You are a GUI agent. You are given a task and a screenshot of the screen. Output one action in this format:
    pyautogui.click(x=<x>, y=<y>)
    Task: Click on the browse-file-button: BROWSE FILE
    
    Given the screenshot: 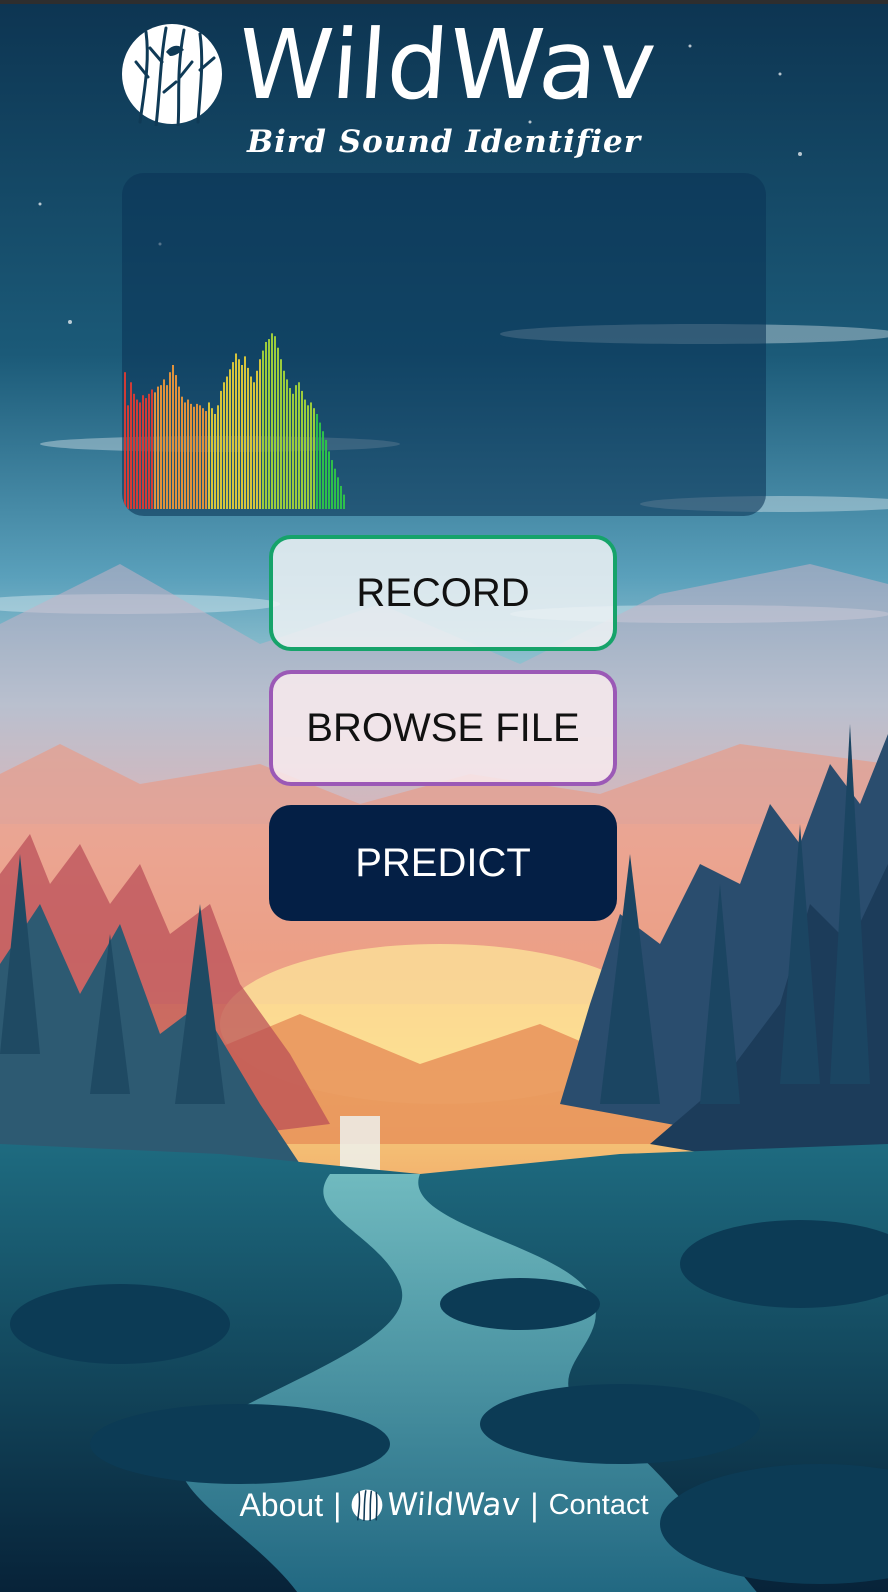 What is the action you would take?
    pyautogui.click(x=443, y=728)
    